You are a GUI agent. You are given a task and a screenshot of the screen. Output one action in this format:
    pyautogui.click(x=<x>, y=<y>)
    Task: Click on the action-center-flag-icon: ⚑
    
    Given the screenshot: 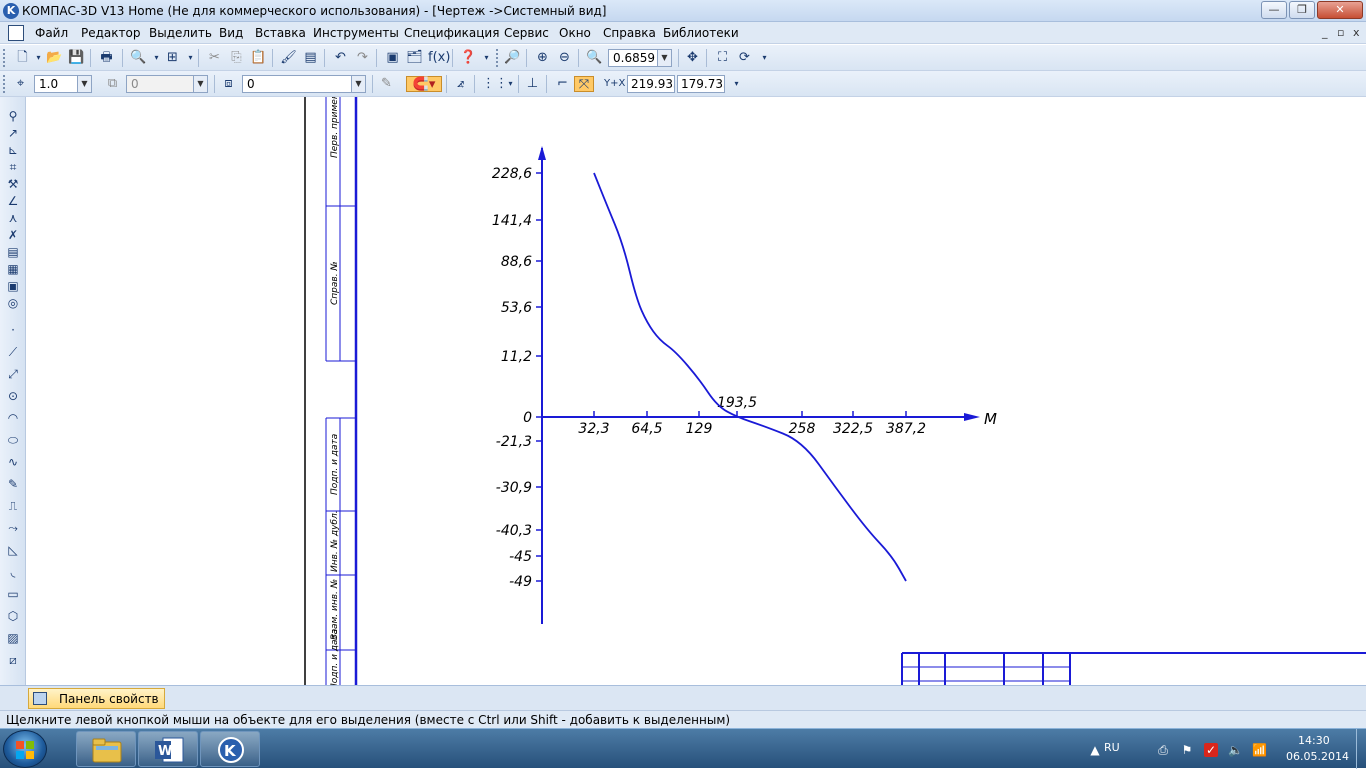 What is the action you would take?
    pyautogui.click(x=1187, y=750)
    